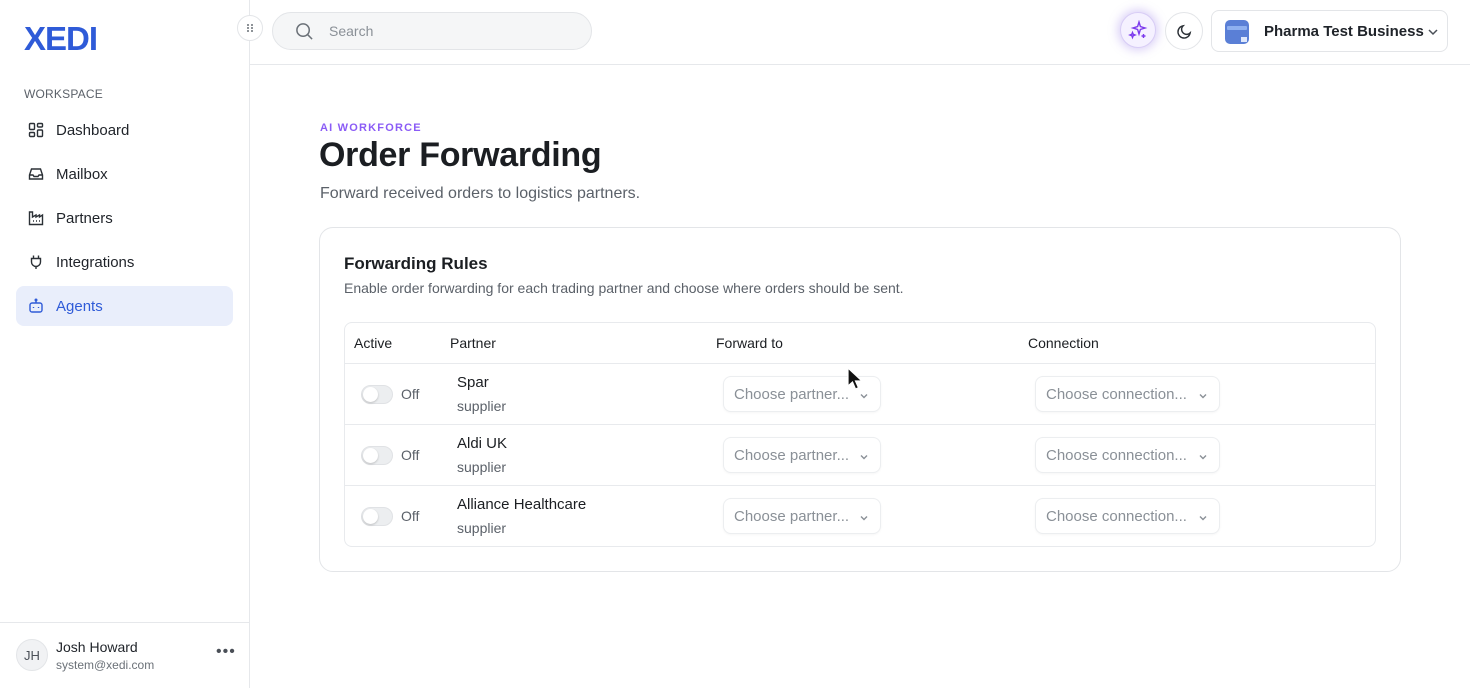  I want to click on sidebar-item-integrations: Integrations, so click(124, 262).